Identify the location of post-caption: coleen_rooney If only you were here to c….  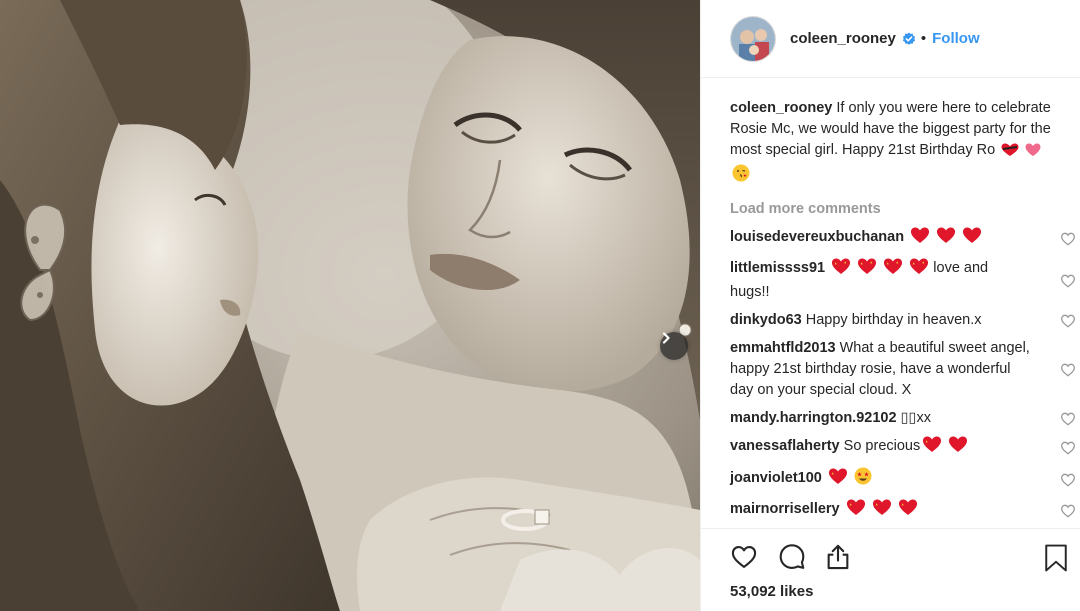
(895, 143).